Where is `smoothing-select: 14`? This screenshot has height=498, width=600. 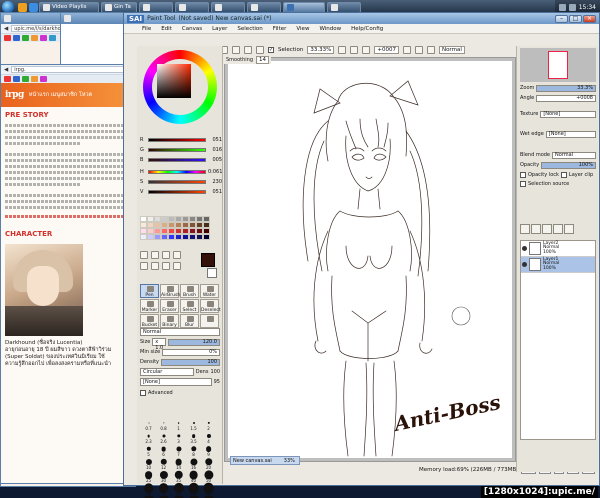
smoothing-select: 14 is located at coordinates (263, 60).